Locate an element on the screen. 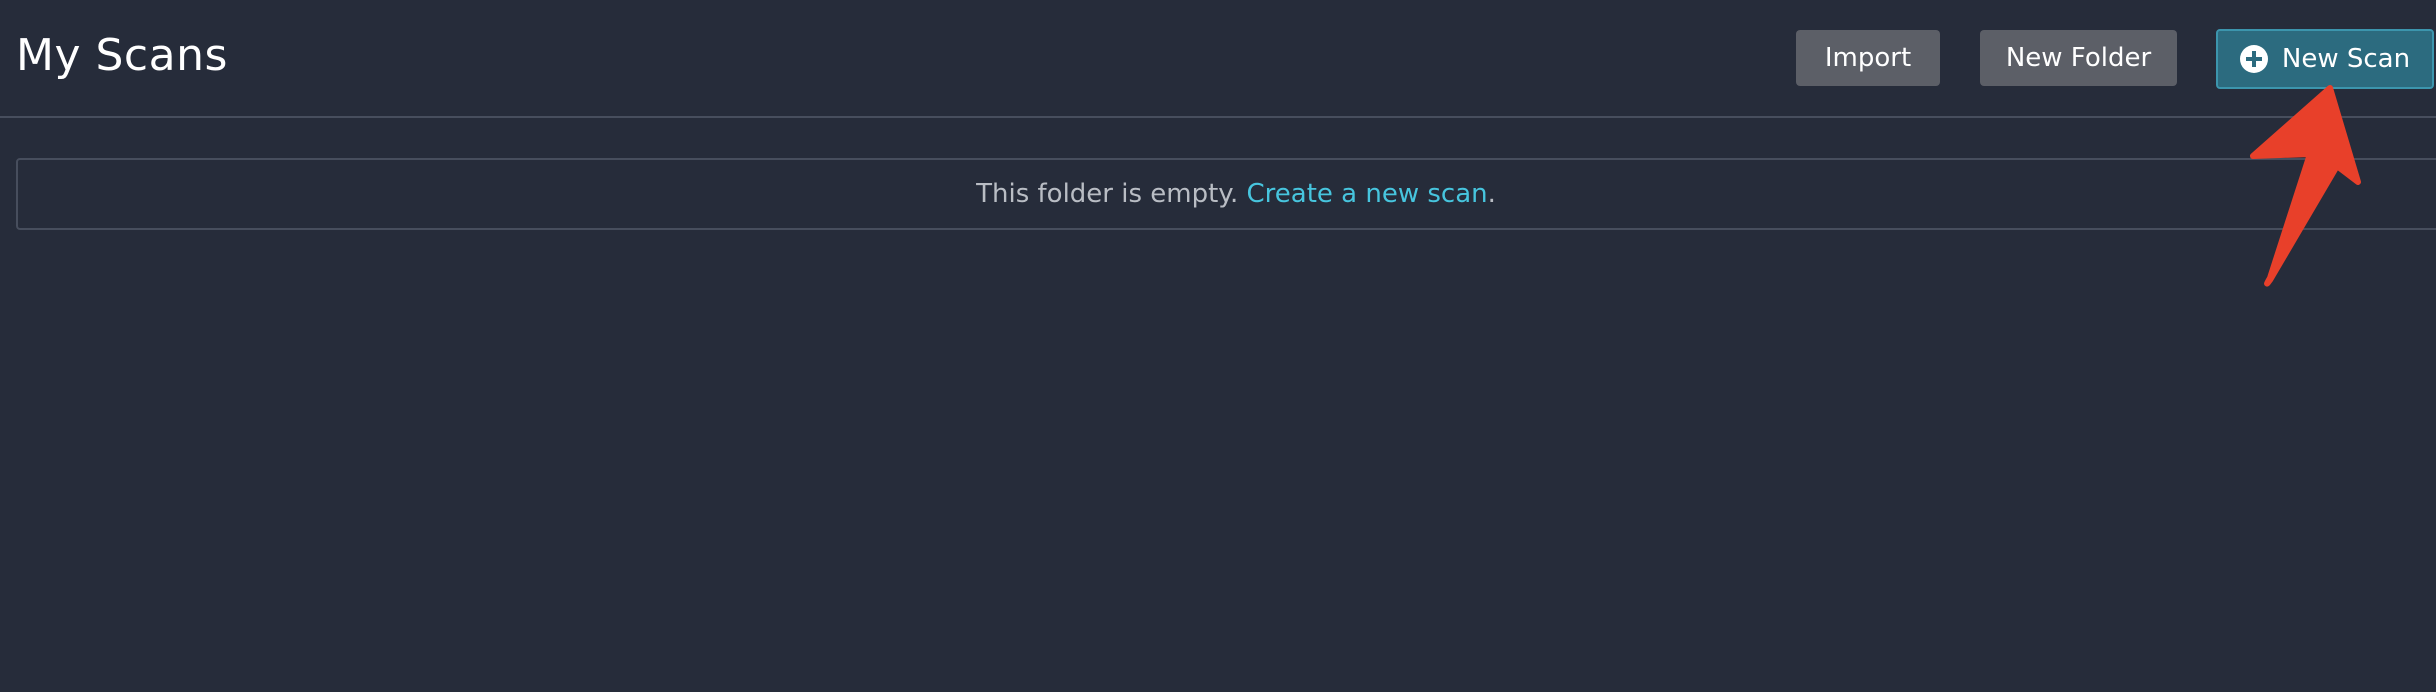 The height and width of the screenshot is (692, 2436). empty-folder-panel: This folder is empty. Create a new scan. is located at coordinates (1226, 194).